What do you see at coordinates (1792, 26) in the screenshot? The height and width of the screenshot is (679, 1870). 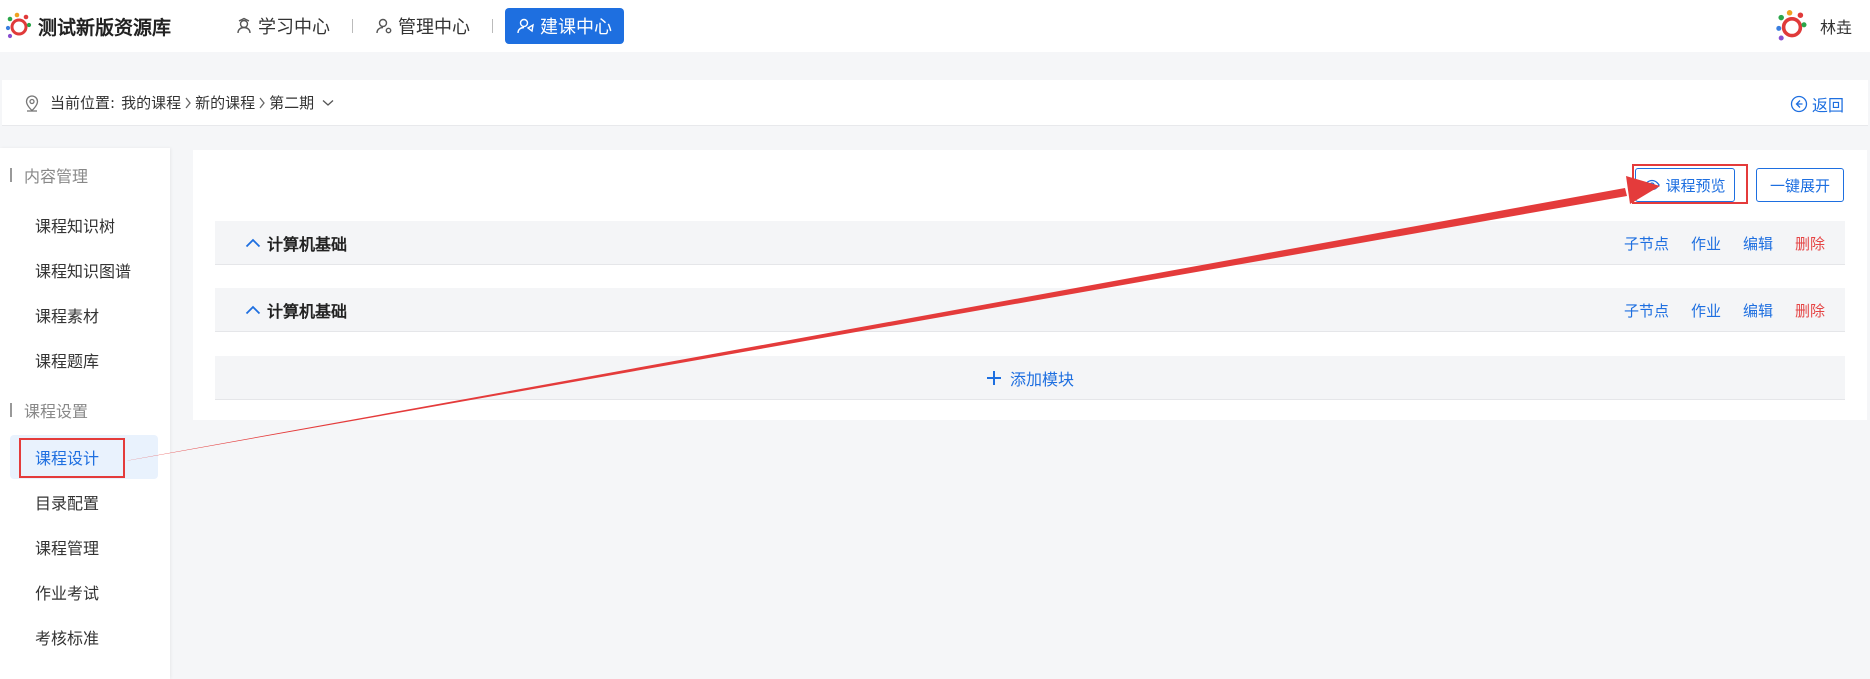 I see `avatar` at bounding box center [1792, 26].